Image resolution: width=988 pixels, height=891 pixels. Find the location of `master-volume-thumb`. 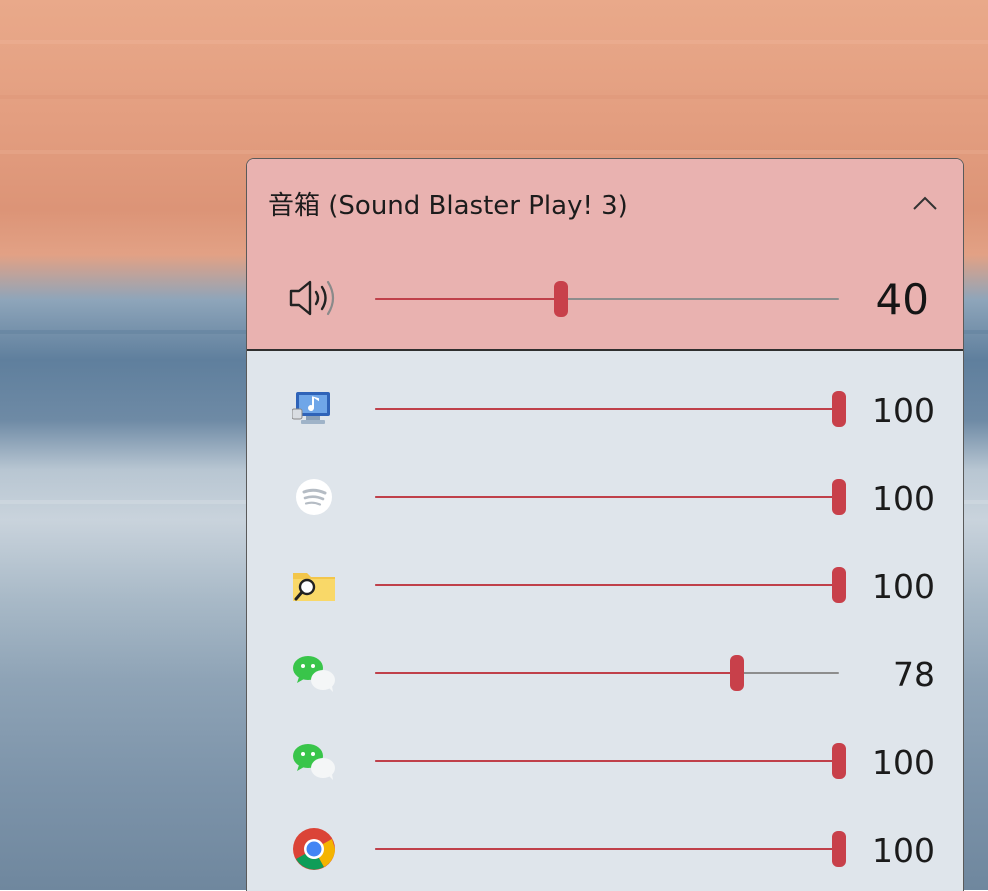

master-volume-thumb is located at coordinates (560, 299).